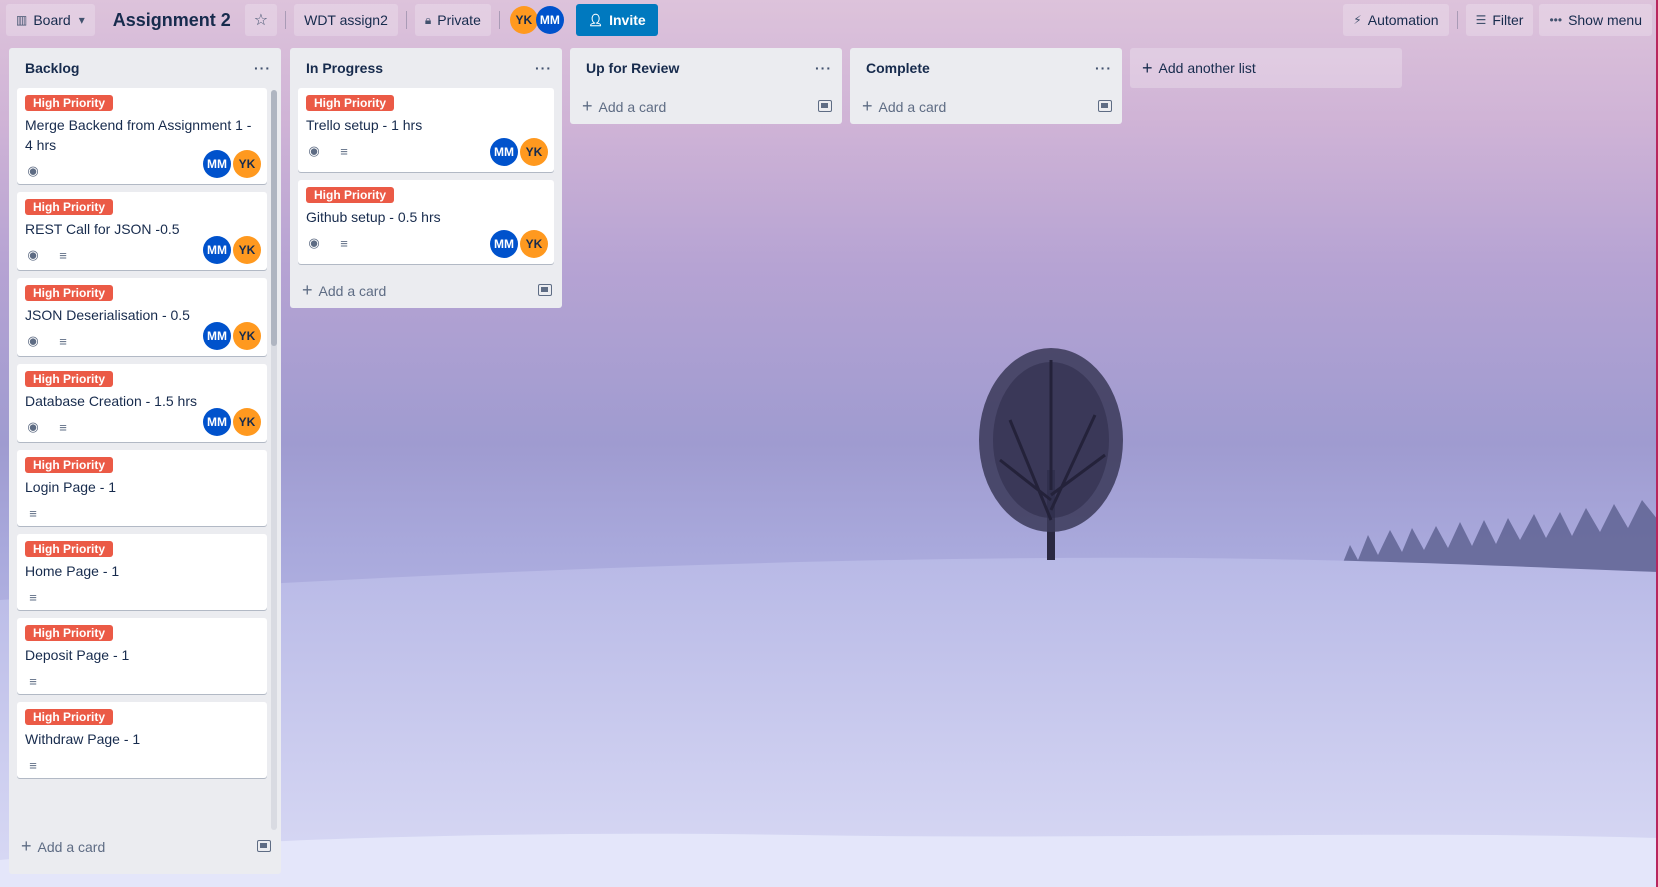 This screenshot has width=1658, height=887. What do you see at coordinates (344, 68) in the screenshot?
I see `list-title: In Progress` at bounding box center [344, 68].